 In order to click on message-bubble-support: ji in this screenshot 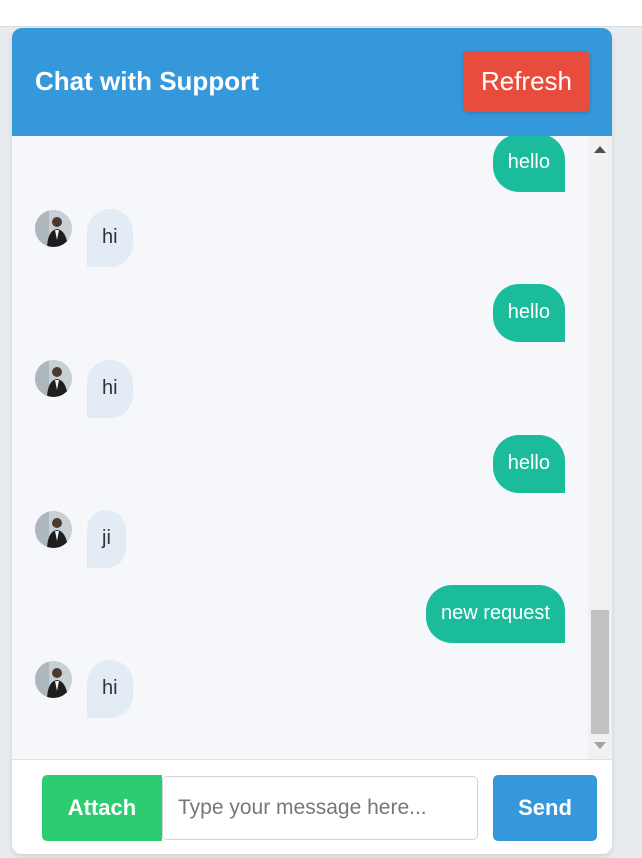, I will do `click(106, 539)`.